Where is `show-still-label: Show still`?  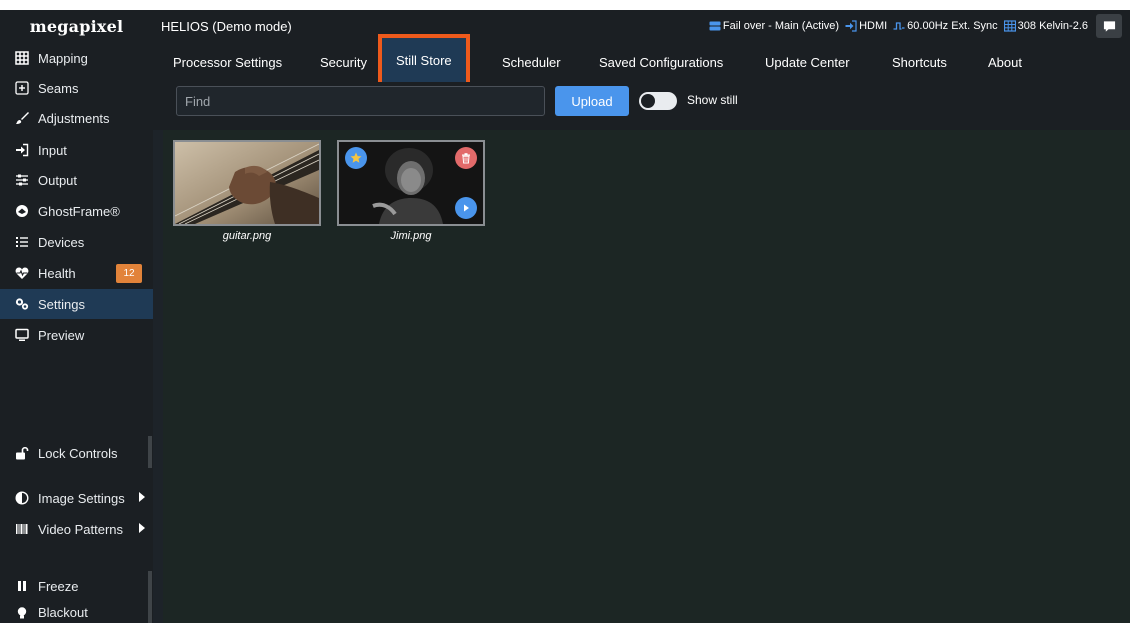
show-still-label: Show still is located at coordinates (712, 100).